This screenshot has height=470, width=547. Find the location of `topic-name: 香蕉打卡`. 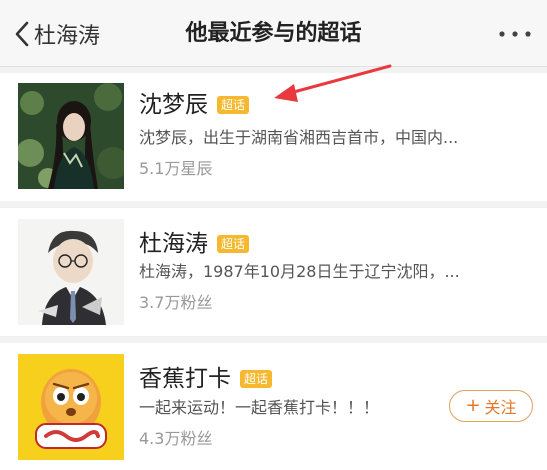

topic-name: 香蕉打卡 is located at coordinates (185, 379).